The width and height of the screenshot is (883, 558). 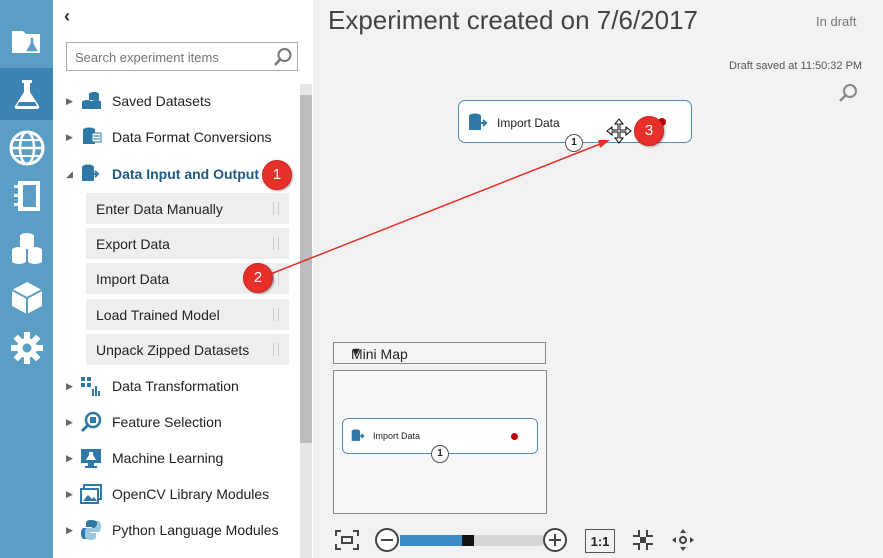 What do you see at coordinates (443, 352) in the screenshot?
I see `chevron-down-icon: ▼` at bounding box center [443, 352].